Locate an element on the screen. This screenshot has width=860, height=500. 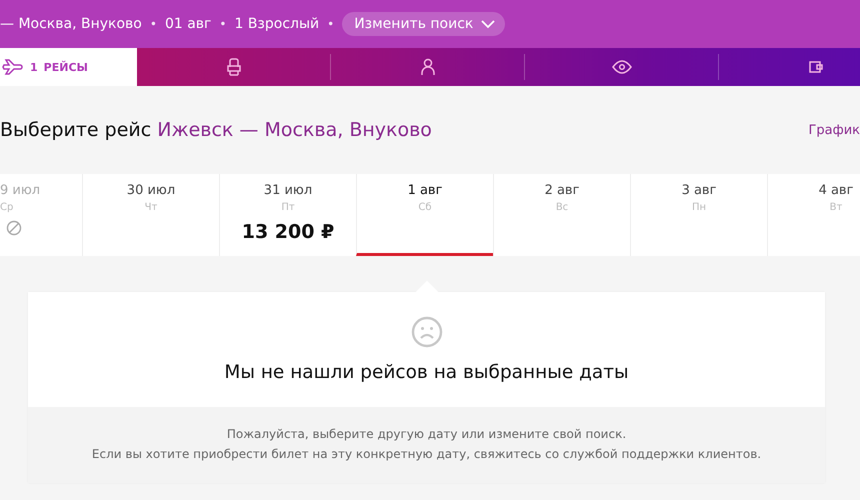
date-cell: 3 авг Пн is located at coordinates (698, 215).